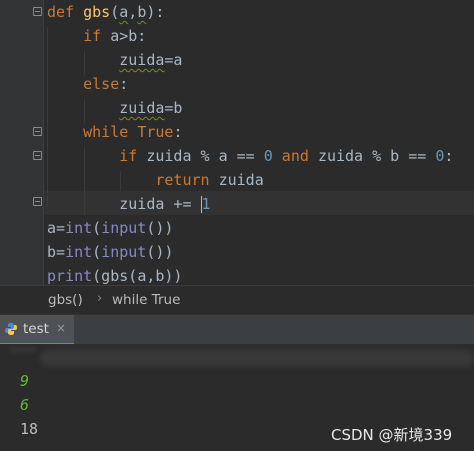  I want to click on code-token: ,, so click(133, 12).